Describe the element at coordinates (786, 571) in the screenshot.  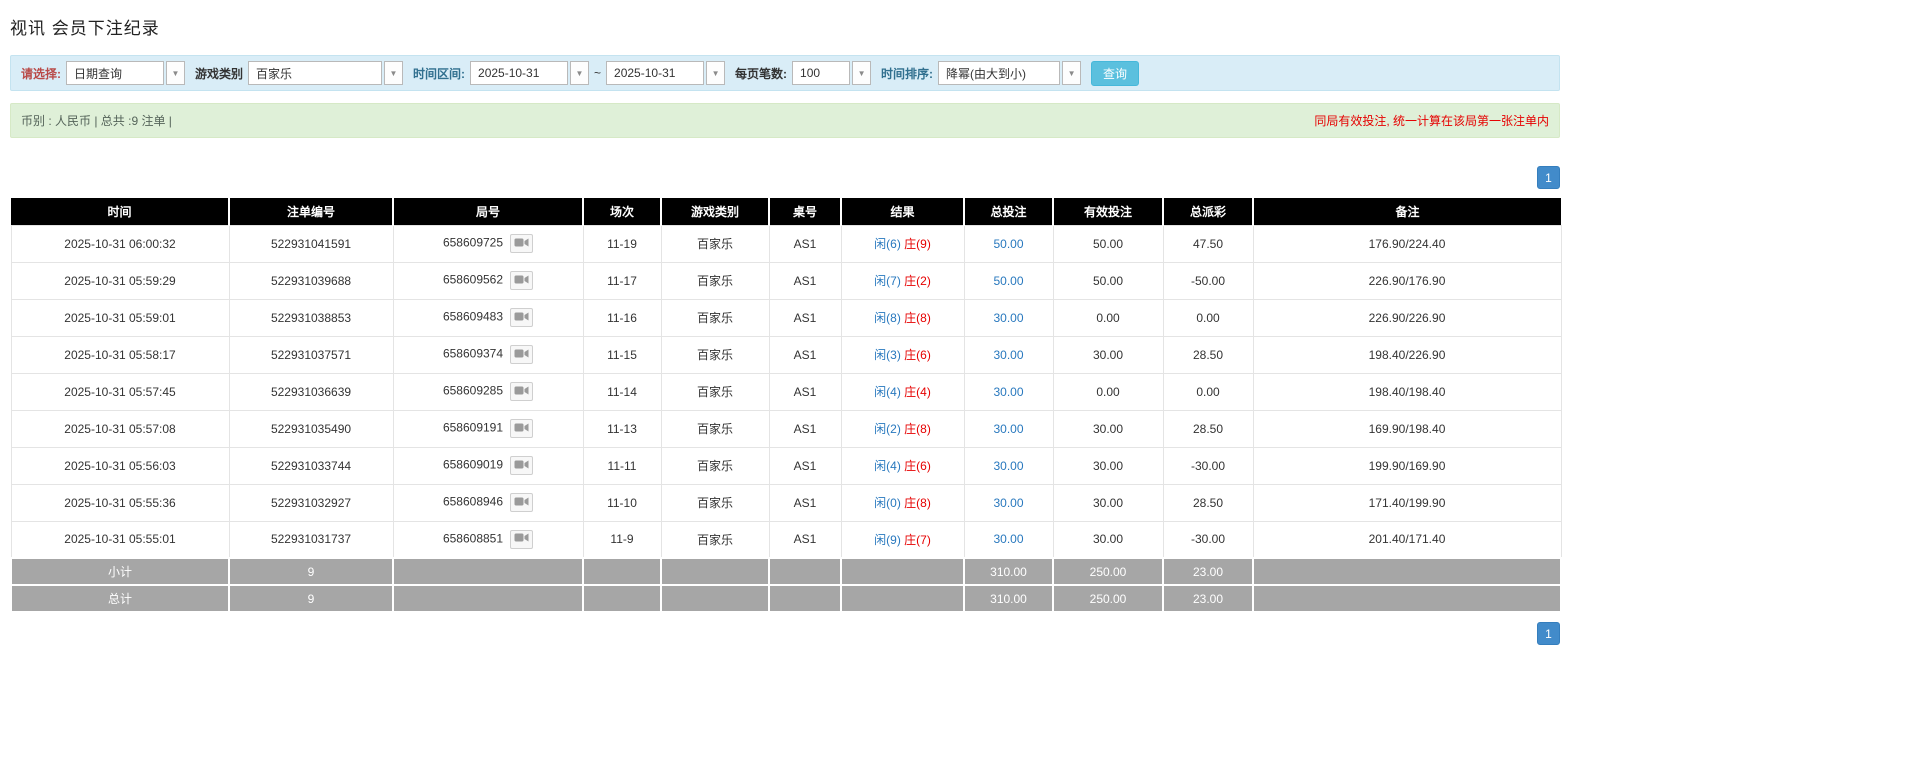
I see `subtotal-row: 小计 9 310.00 250.00 23.00` at that location.